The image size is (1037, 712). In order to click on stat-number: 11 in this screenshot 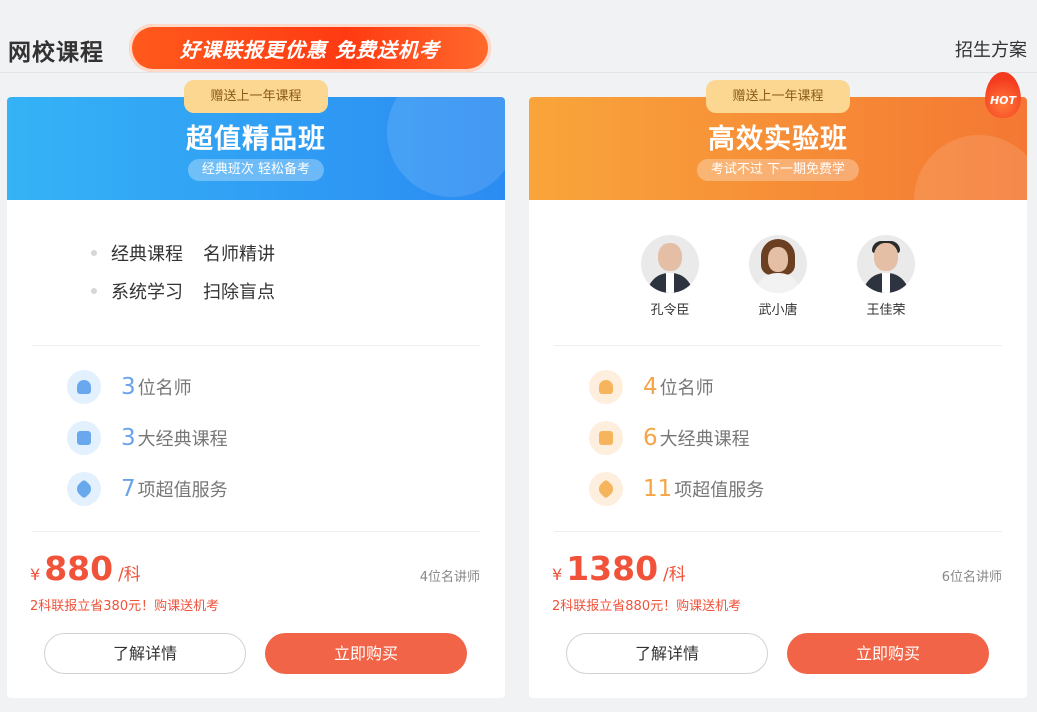, I will do `click(658, 489)`.